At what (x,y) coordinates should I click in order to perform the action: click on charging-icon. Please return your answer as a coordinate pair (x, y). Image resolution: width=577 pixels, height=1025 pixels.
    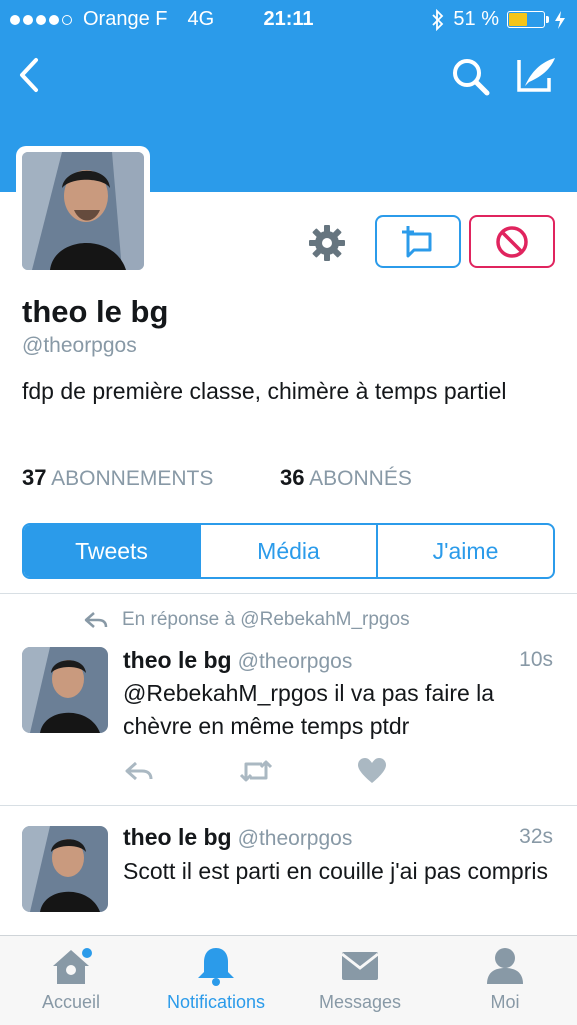
    Looking at the image, I should click on (560, 19).